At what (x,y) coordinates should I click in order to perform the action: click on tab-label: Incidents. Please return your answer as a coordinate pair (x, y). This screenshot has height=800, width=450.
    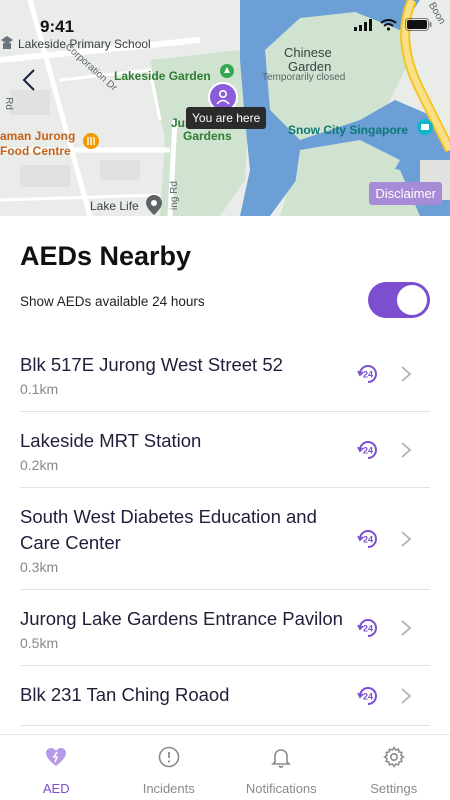
    Looking at the image, I should click on (168, 788).